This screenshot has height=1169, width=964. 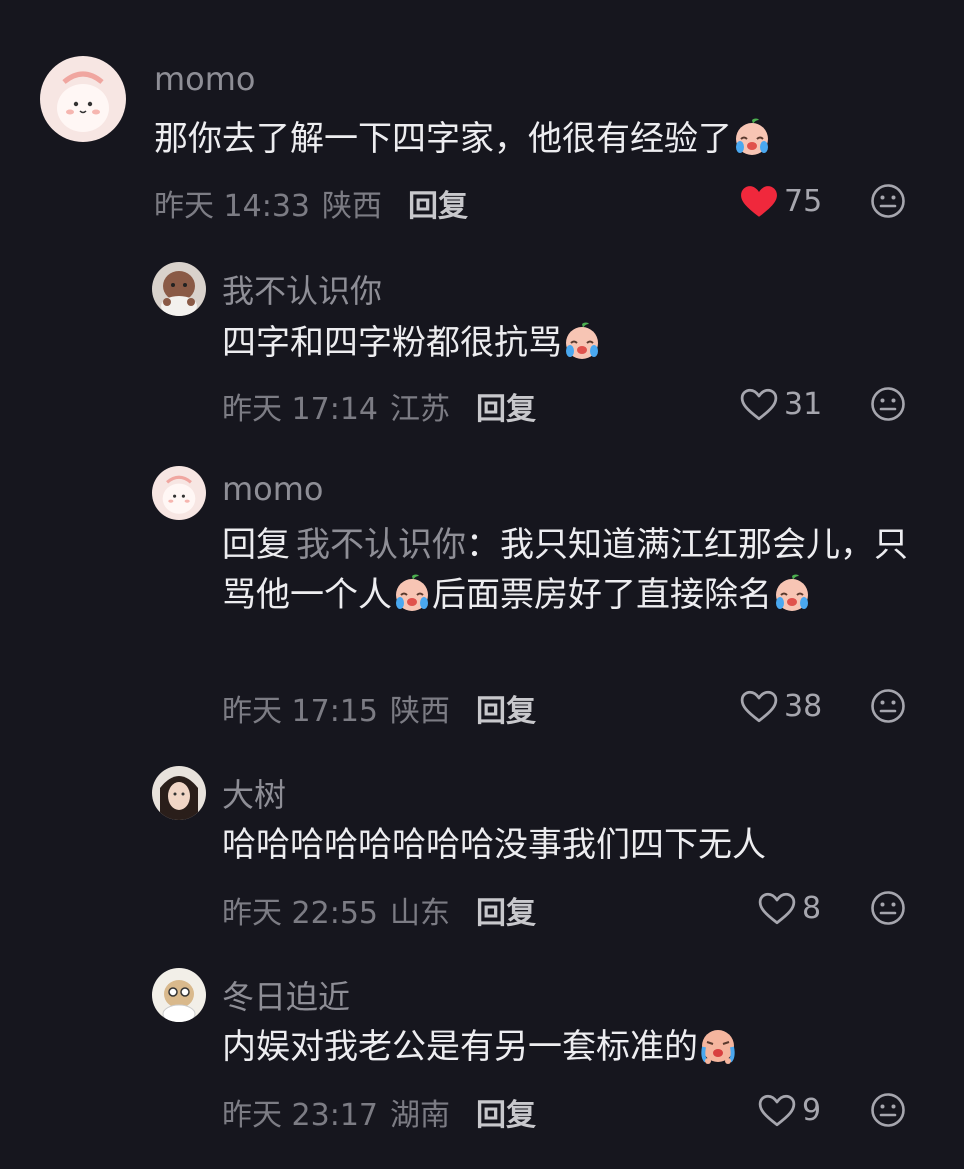 I want to click on username: 冬日迫近, so click(x=286, y=995).